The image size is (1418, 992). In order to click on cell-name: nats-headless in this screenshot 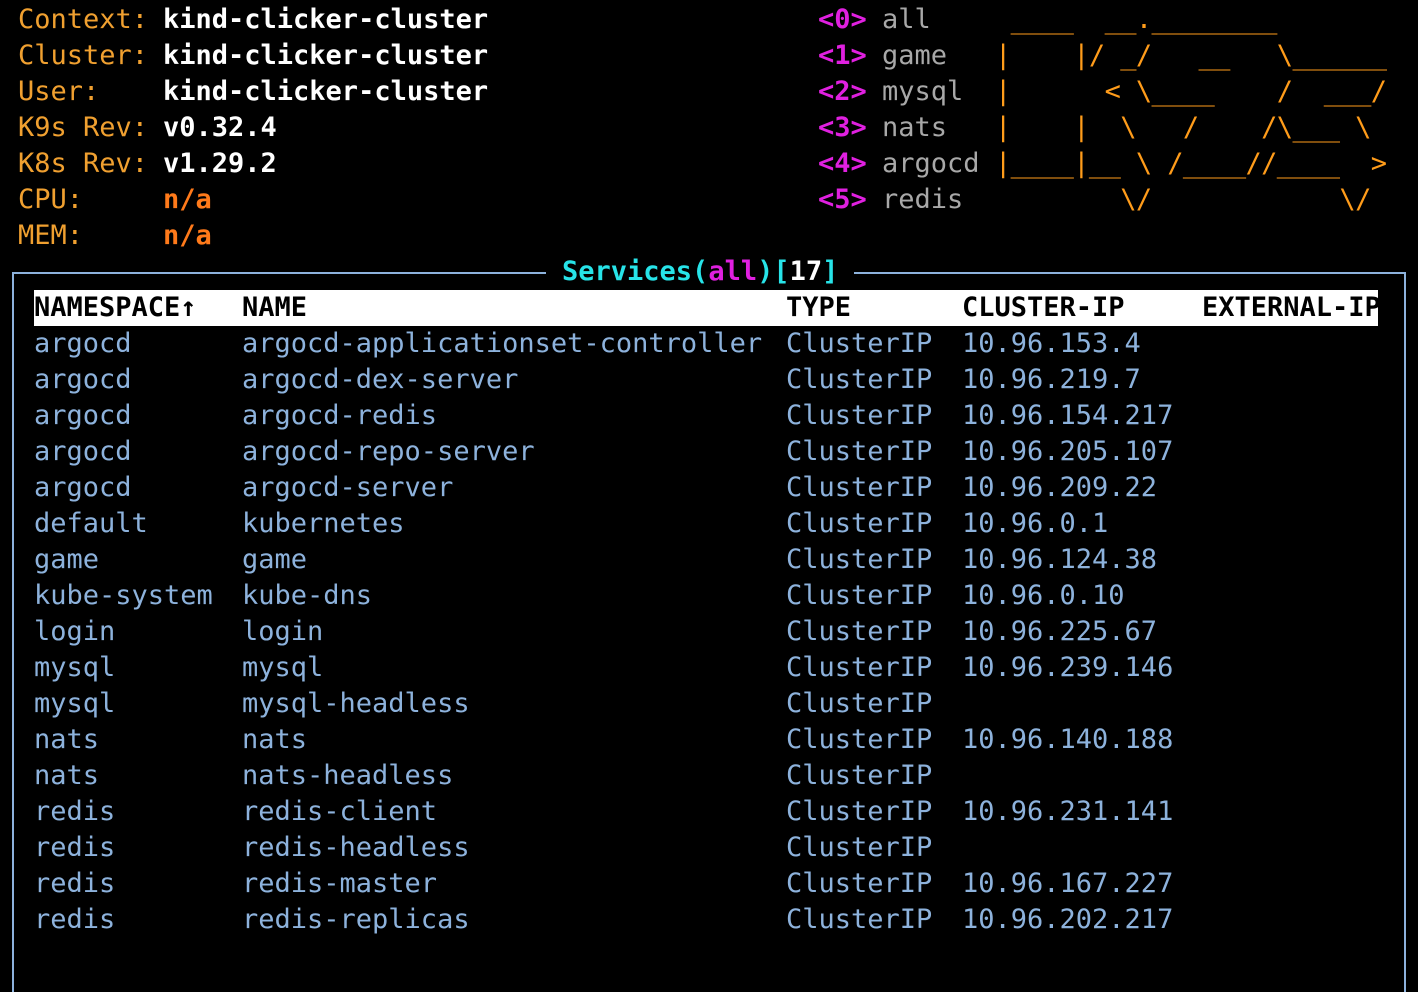, I will do `click(348, 775)`.